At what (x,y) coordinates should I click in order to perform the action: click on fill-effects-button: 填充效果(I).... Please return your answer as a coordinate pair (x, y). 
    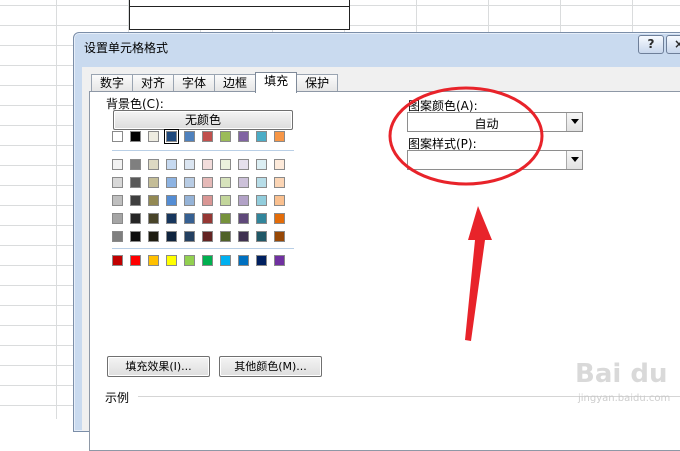
    Looking at the image, I should click on (158, 366).